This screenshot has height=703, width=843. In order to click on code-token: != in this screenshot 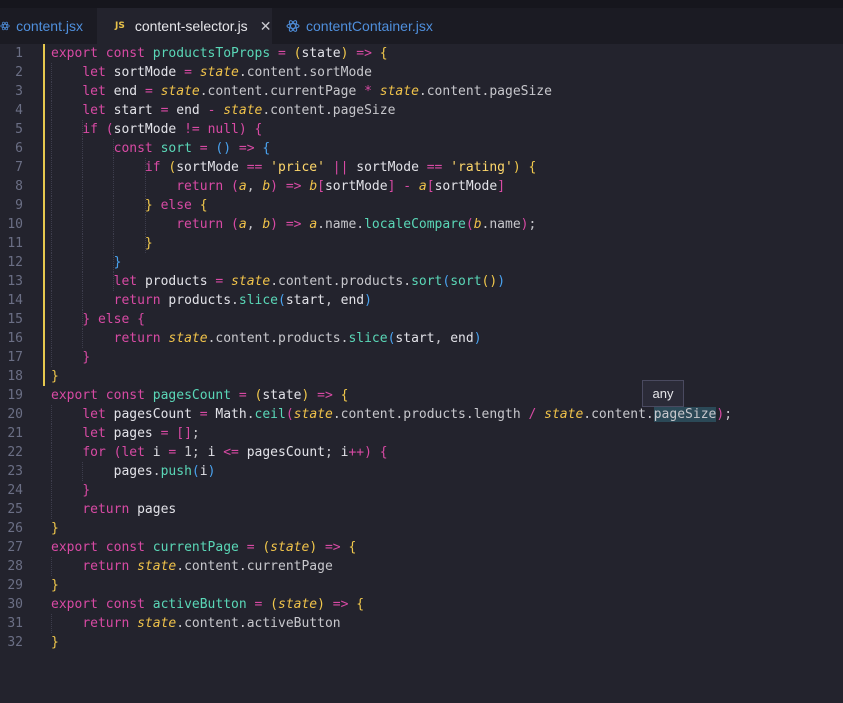, I will do `click(192, 129)`.